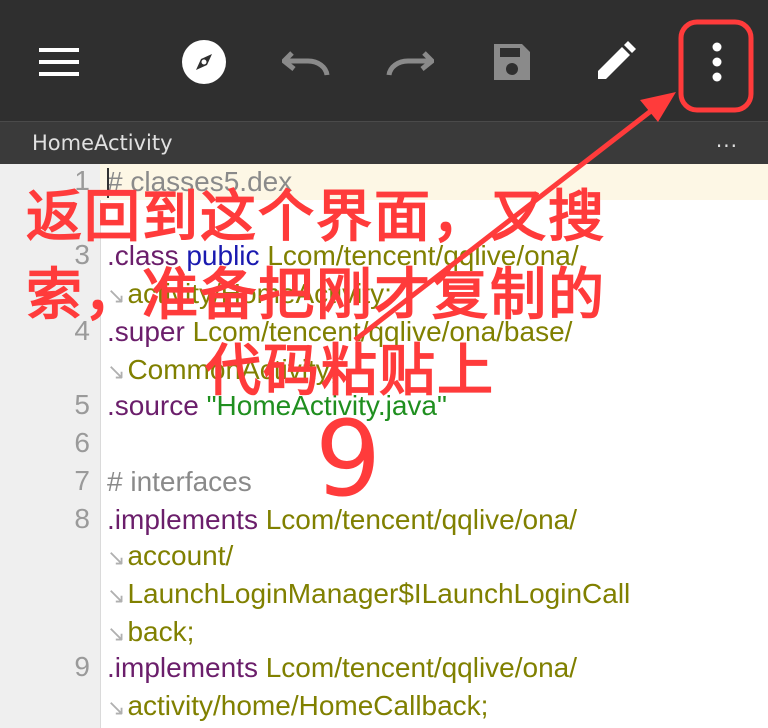 This screenshot has height=728, width=768. Describe the element at coordinates (232, 369) in the screenshot. I see `code-type: CommonActivity;` at that location.